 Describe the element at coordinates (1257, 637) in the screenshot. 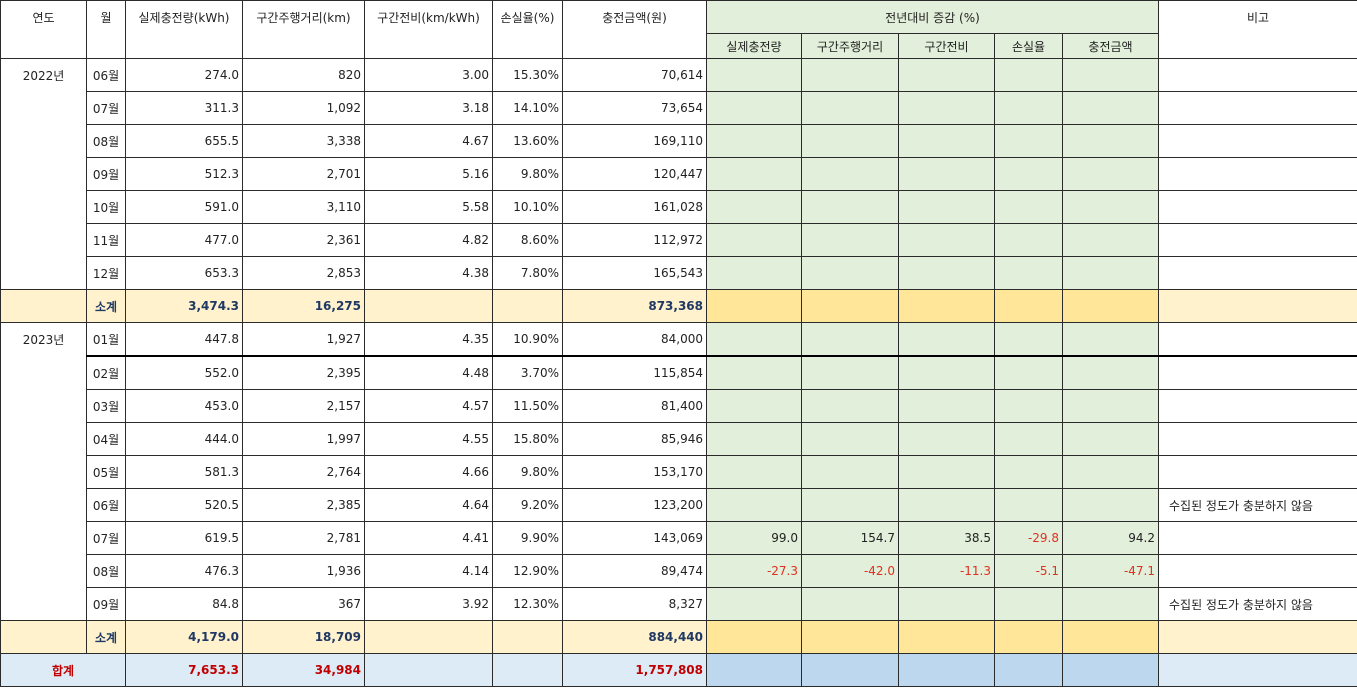

I see `subtotal-note` at that location.